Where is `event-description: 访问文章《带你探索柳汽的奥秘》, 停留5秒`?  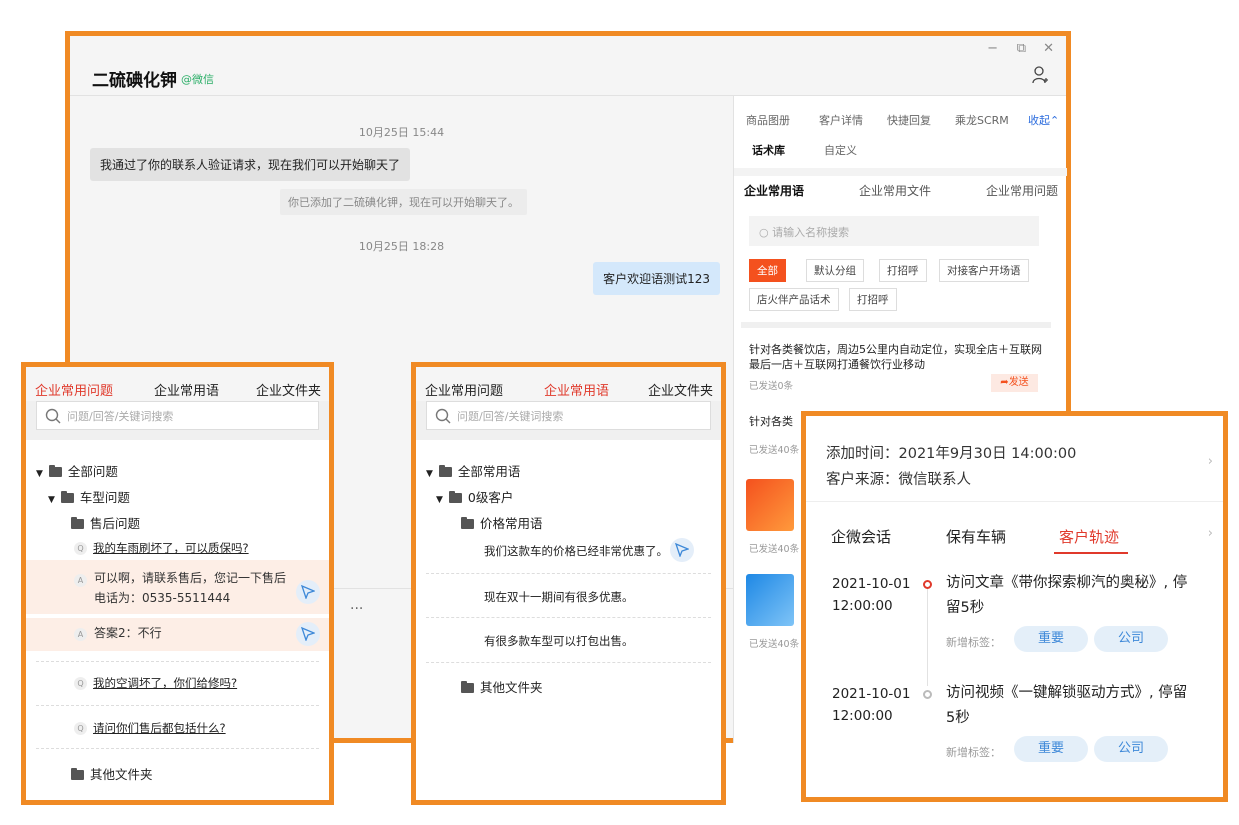
event-description: 访问文章《带你探索柳汽的奥秘》, 停留5秒 is located at coordinates (1066, 596).